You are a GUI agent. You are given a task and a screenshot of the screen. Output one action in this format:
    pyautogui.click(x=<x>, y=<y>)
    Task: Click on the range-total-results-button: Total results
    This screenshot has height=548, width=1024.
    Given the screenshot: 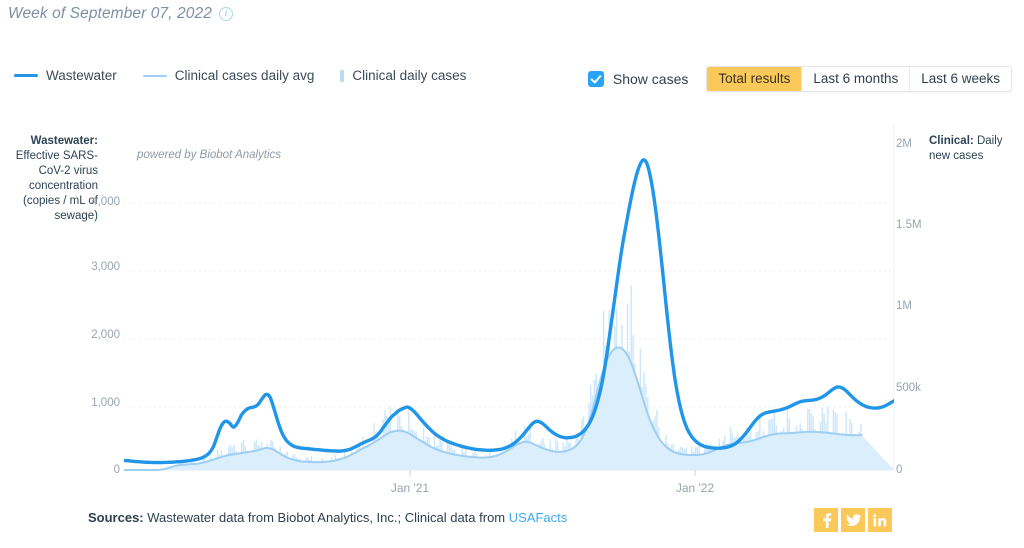 What is the action you would take?
    pyautogui.click(x=755, y=79)
    